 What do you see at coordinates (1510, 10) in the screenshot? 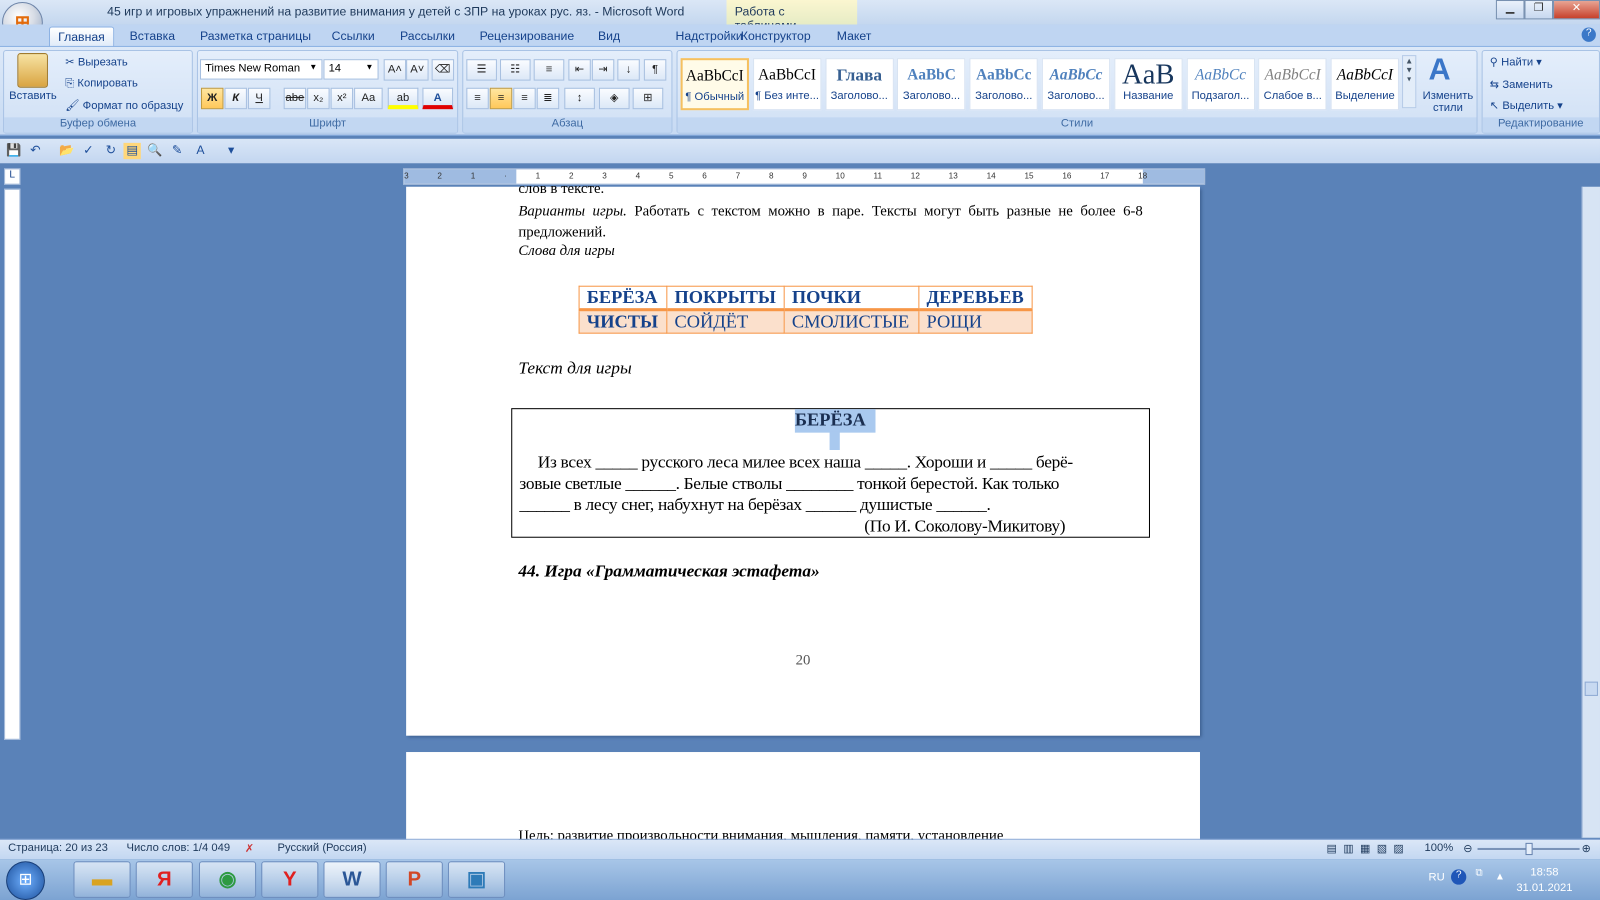
I see `minimize-button: ▁` at bounding box center [1510, 10].